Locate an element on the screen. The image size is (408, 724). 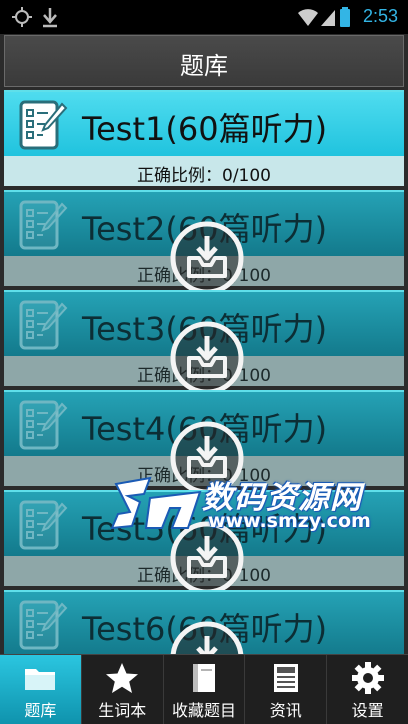
book-icon is located at coordinates (203, 678).